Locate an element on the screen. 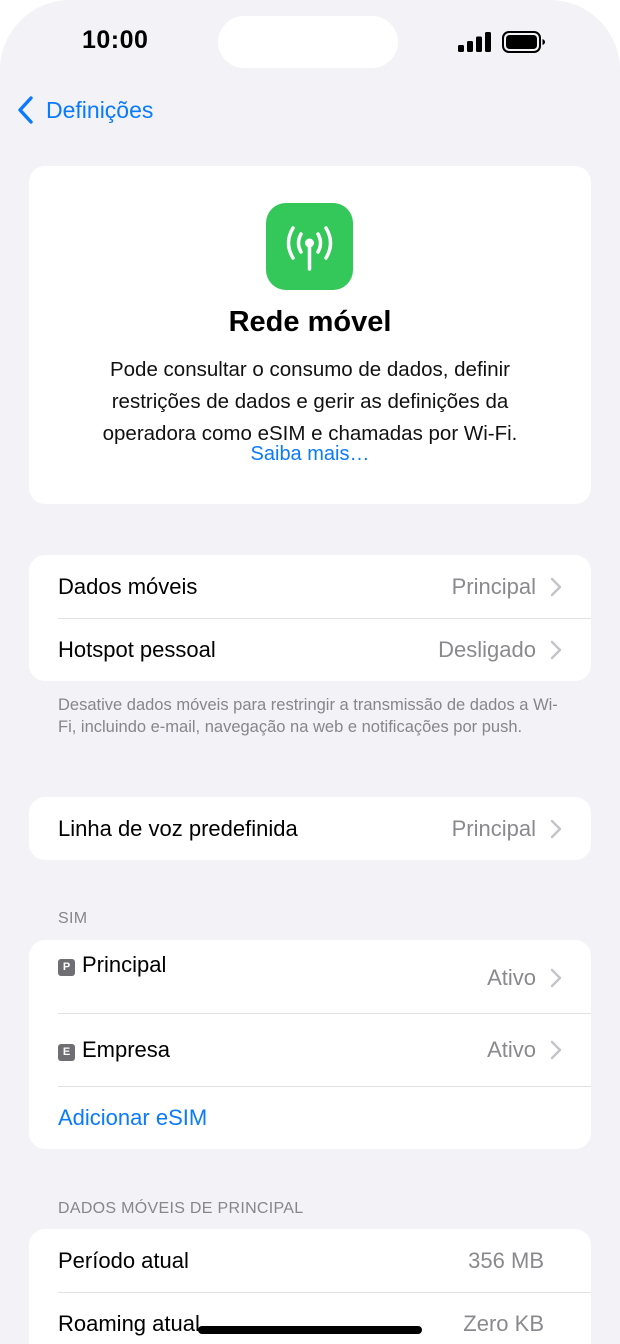 The width and height of the screenshot is (620, 1344). back-label: Definições is located at coordinates (100, 109).